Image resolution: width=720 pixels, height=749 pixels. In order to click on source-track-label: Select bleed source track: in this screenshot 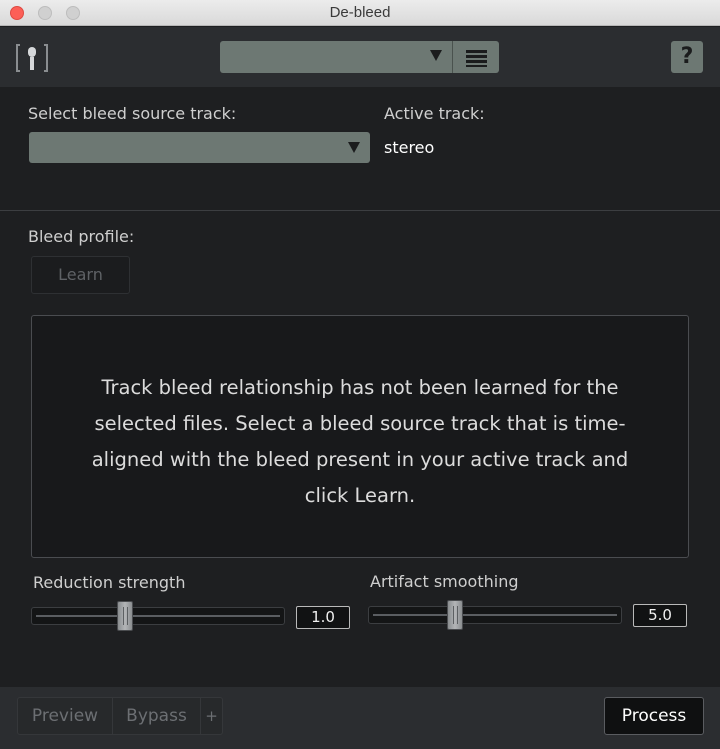, I will do `click(132, 113)`.